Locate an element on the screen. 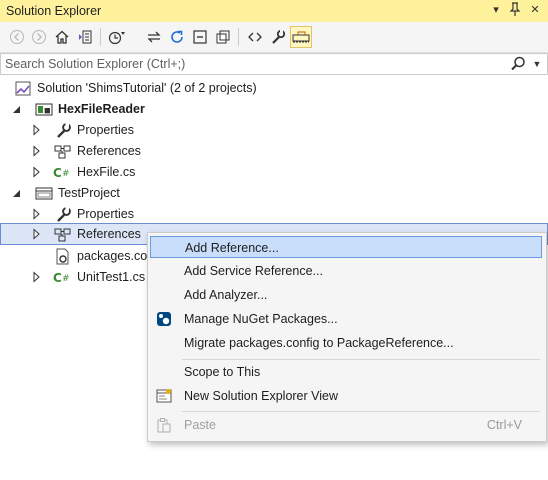 This screenshot has height=480, width=548. paste-icon is located at coordinates (164, 425).